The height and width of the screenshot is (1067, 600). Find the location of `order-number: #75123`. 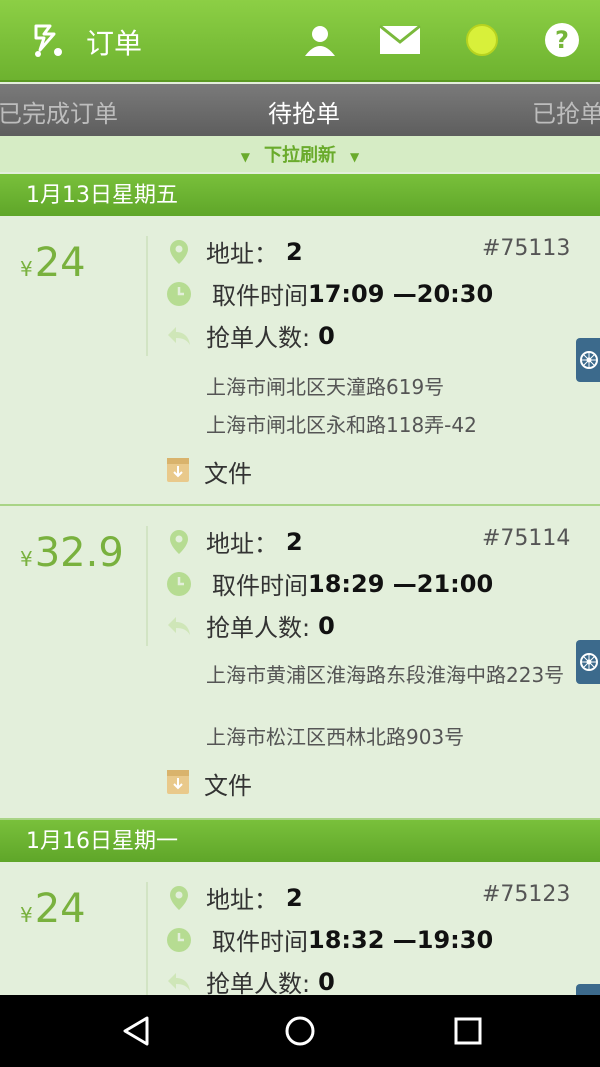

order-number: #75123 is located at coordinates (526, 894).